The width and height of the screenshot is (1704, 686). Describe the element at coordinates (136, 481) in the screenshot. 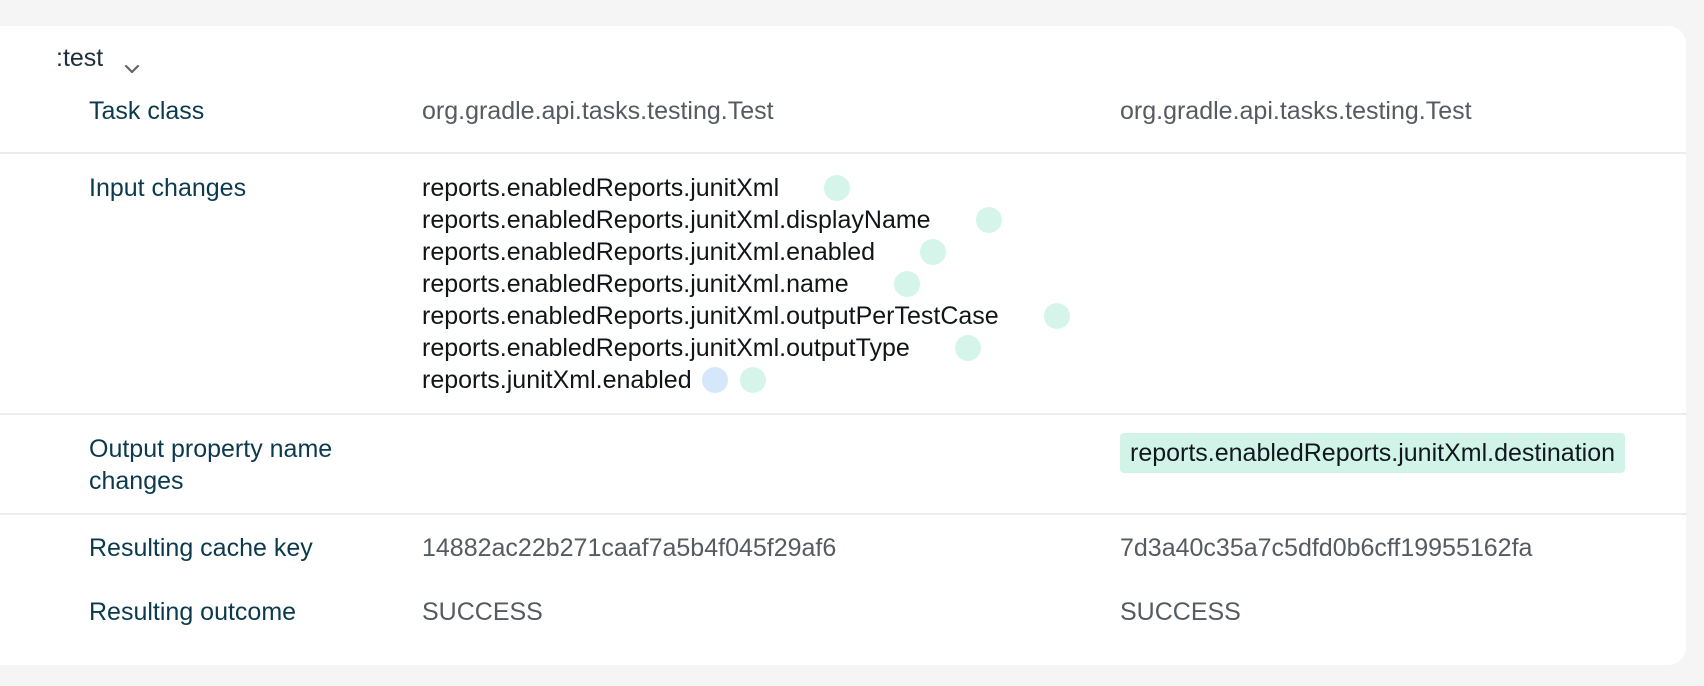

I see `output-property-label-line2: changes` at that location.